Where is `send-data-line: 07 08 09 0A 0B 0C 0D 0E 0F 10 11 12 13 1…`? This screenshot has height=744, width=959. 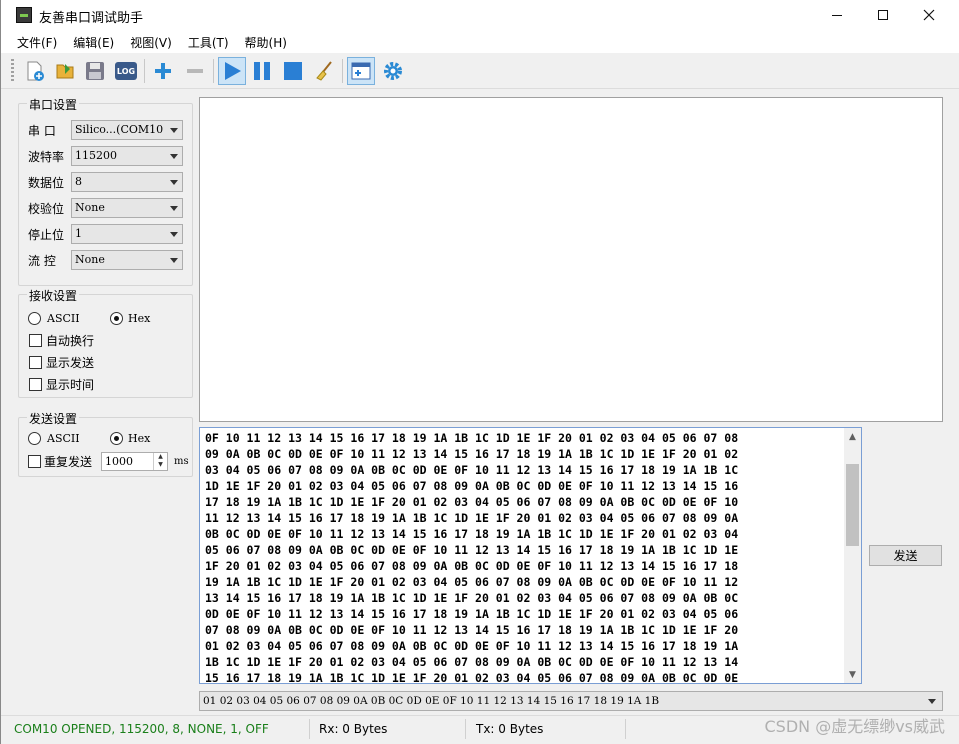 send-data-line: 07 08 09 0A 0B 0C 0D 0E 0F 10 11 12 13 1… is located at coordinates (472, 630).